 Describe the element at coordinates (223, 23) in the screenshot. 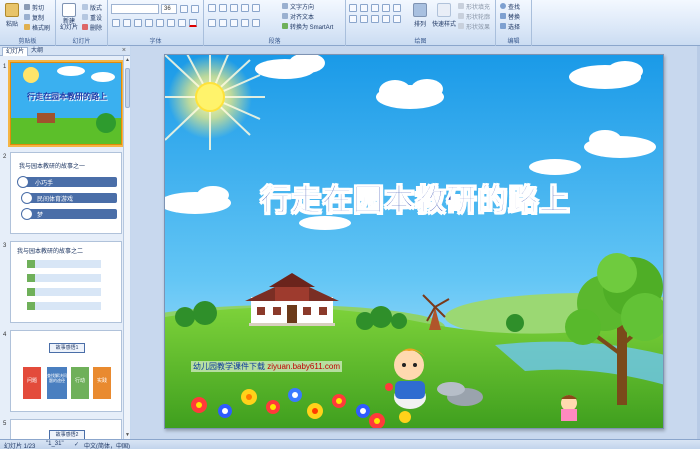

I see `align-center-icon` at that location.